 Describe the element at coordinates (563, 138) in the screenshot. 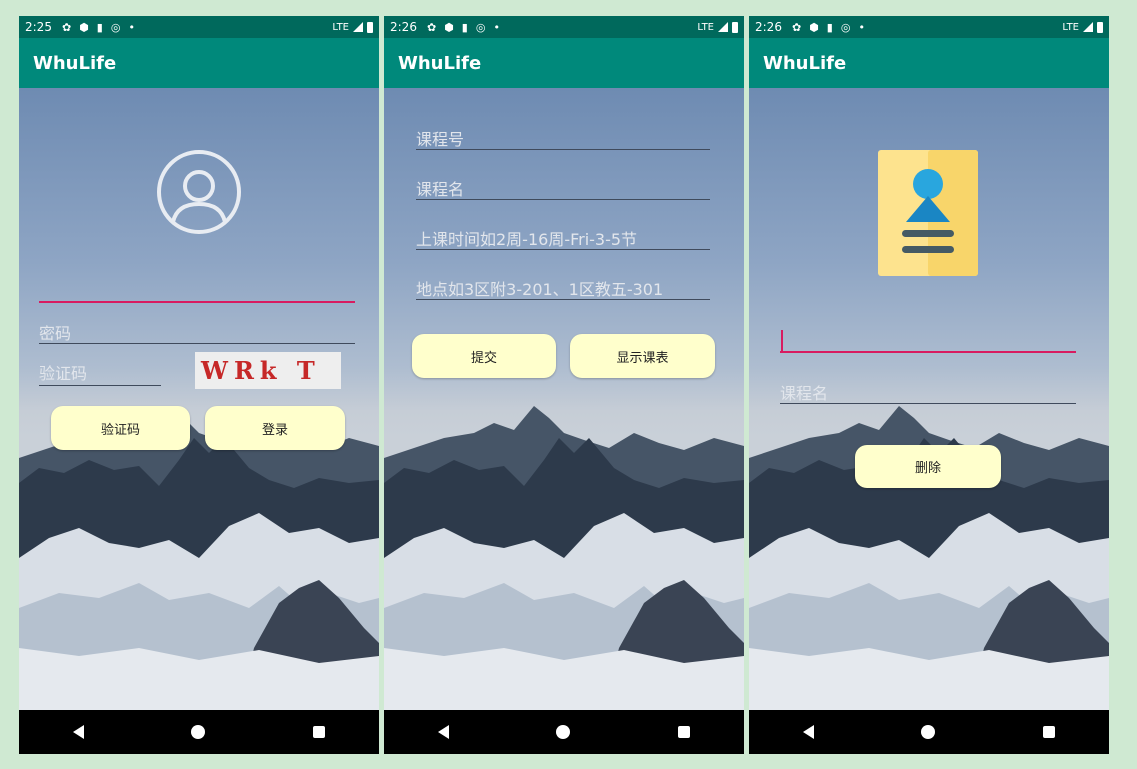

I see `course-number-input: 课程号` at that location.